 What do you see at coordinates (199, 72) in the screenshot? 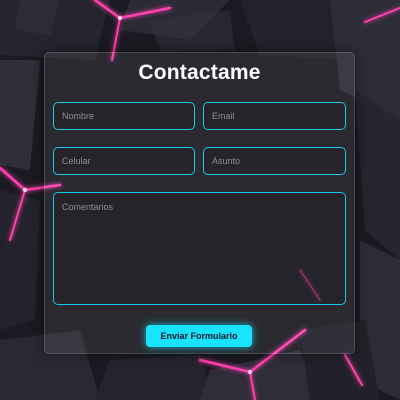
I see `form-title: Contactame` at bounding box center [199, 72].